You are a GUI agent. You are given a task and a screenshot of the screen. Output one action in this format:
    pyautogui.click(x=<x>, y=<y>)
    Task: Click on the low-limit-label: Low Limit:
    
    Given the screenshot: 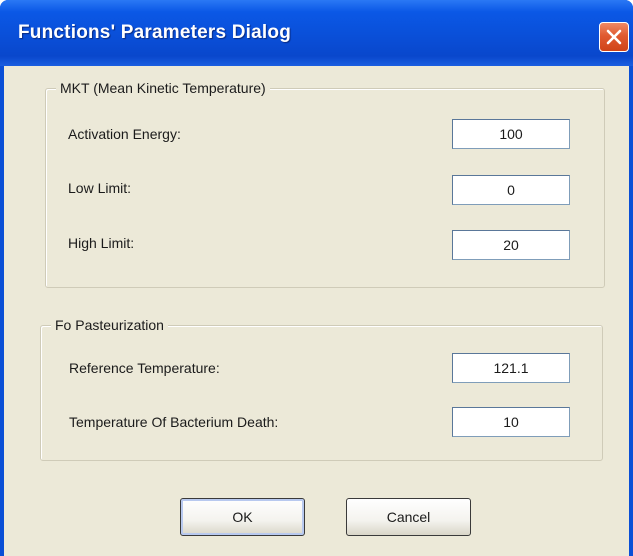 What is the action you would take?
    pyautogui.click(x=100, y=188)
    